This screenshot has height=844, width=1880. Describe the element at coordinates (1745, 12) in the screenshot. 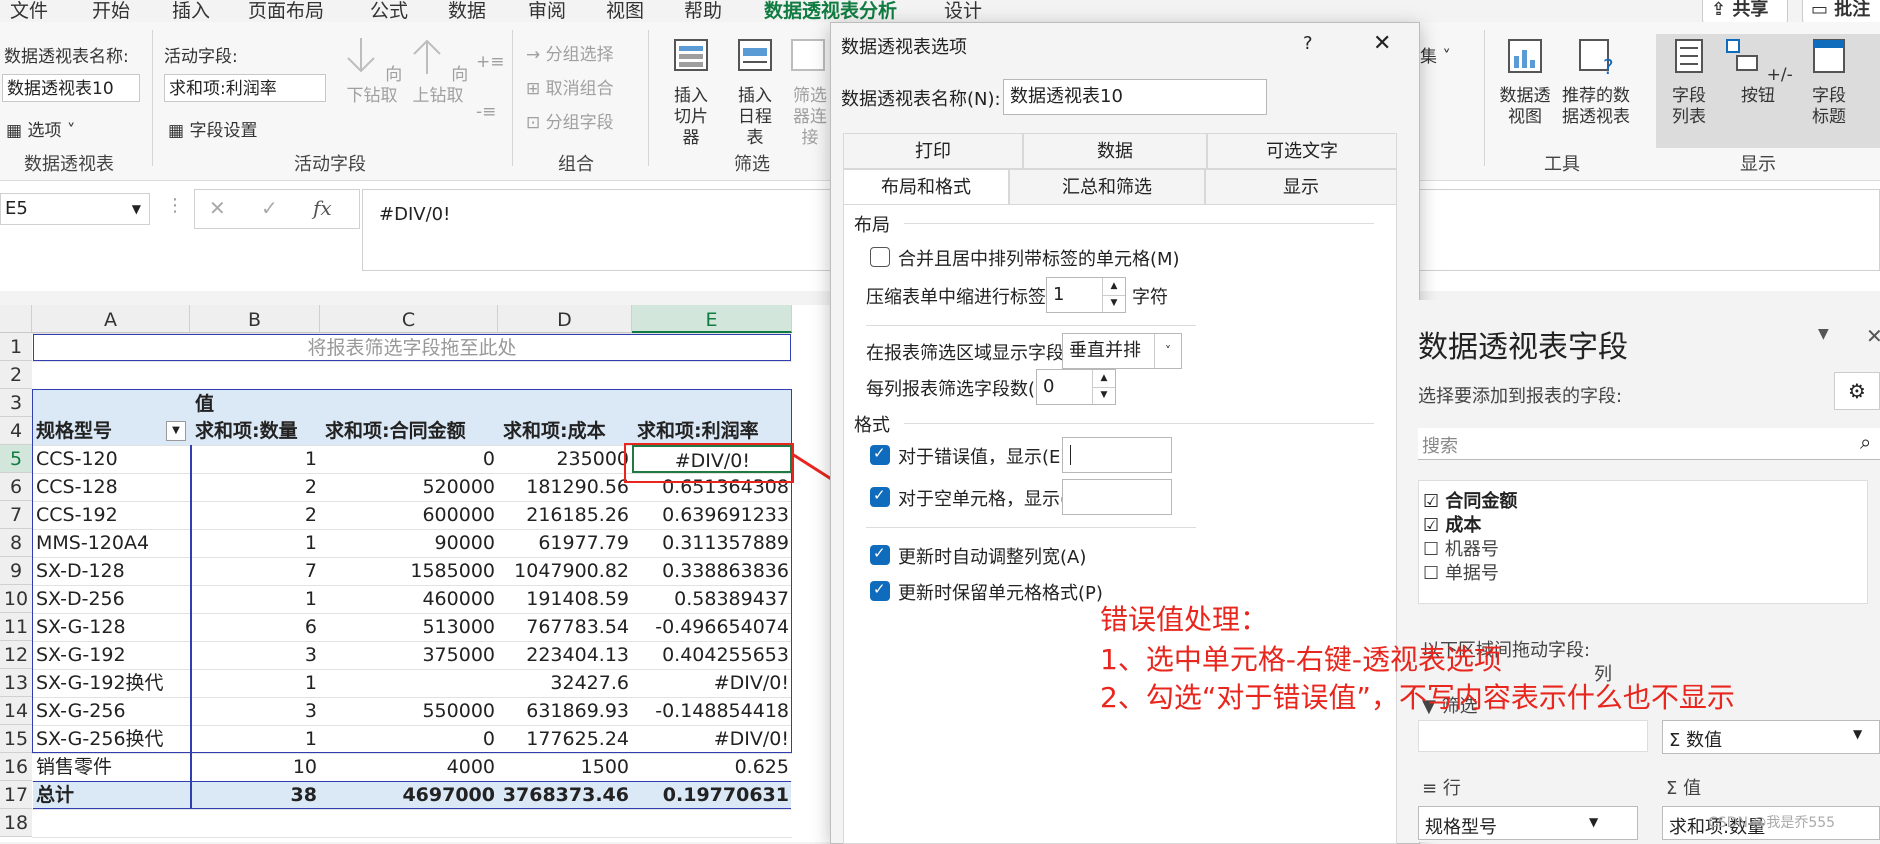

I see `share-button: ⇪ 共享` at that location.